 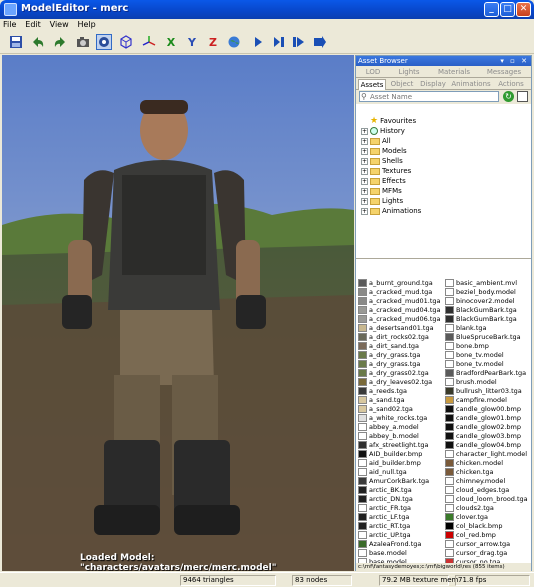 I want to click on asset-label: a_cracked_mud04.tga, so click(x=405, y=310).